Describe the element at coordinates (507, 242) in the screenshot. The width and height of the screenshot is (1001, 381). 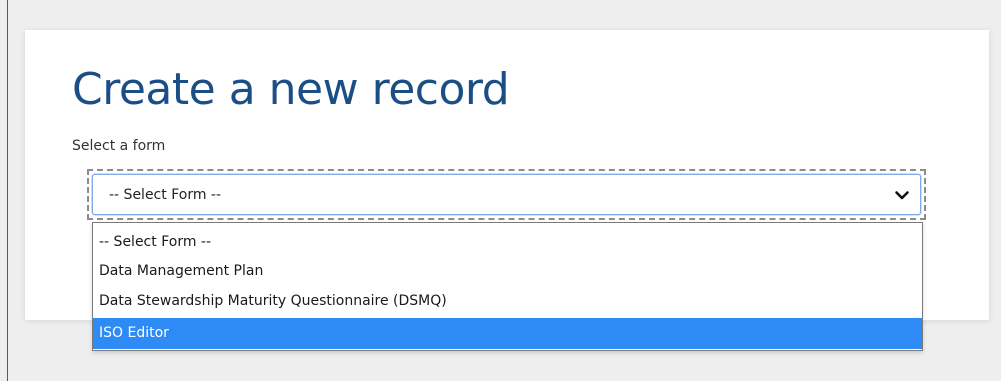
I see `option-select-form: -- Select Form --` at that location.